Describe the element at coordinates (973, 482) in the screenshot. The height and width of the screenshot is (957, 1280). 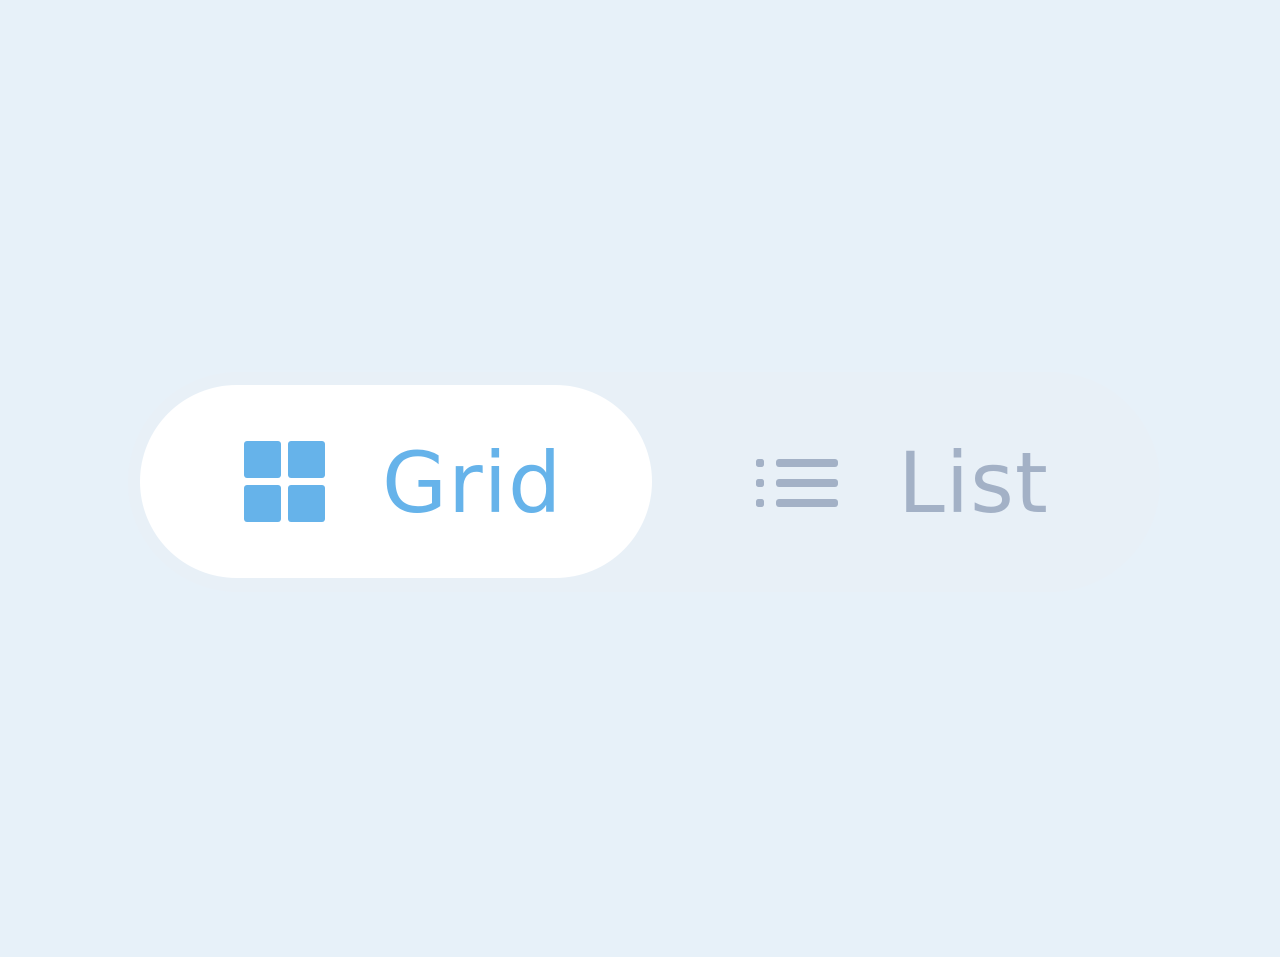
I see `list-view-label: List` at that location.